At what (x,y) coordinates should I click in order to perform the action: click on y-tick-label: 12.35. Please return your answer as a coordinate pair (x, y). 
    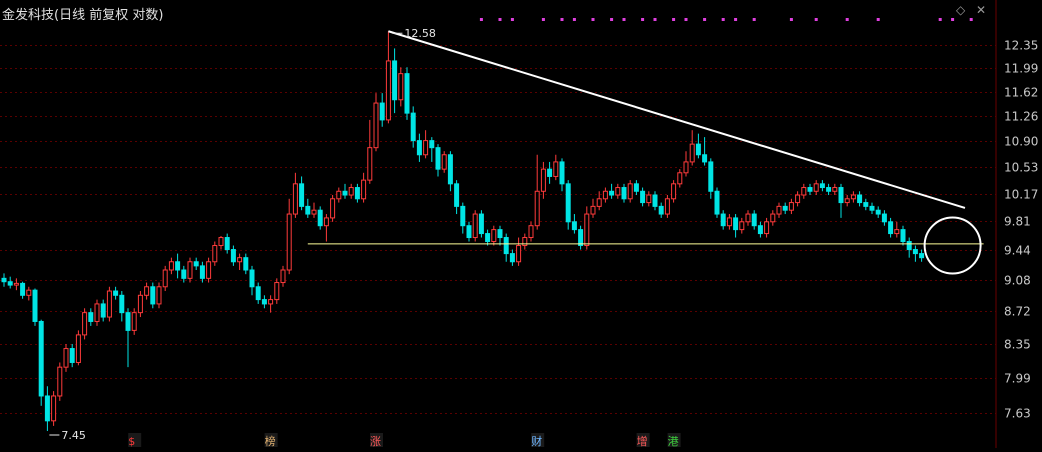
    Looking at the image, I should click on (1021, 46).